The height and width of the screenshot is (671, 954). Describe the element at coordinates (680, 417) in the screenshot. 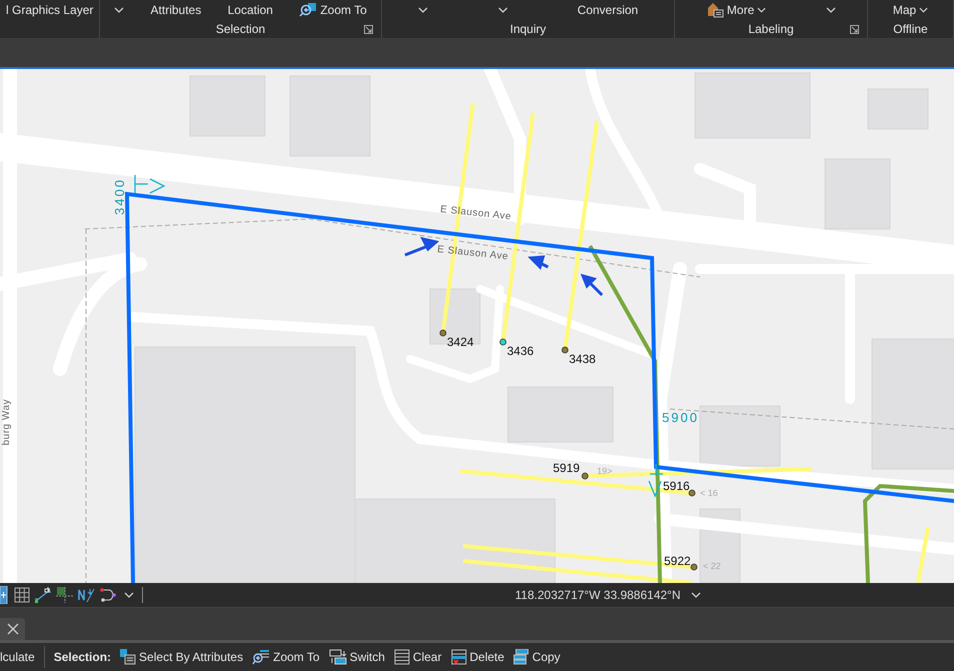

I see `address-range-label: 5900` at that location.